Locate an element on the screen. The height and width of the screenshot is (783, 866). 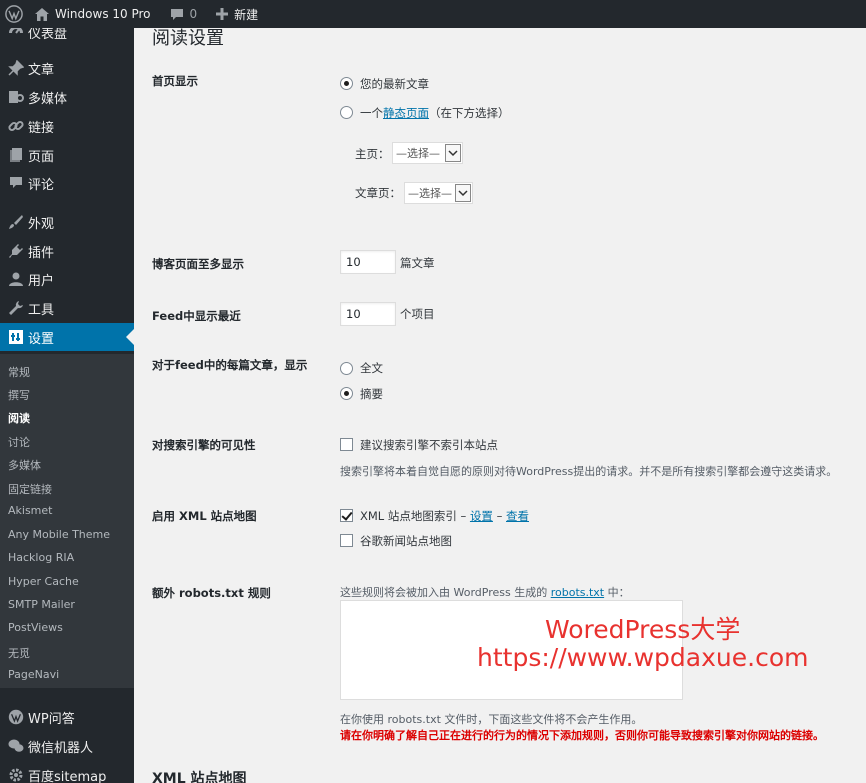
posts-page-label: 文章页： is located at coordinates (378, 193).